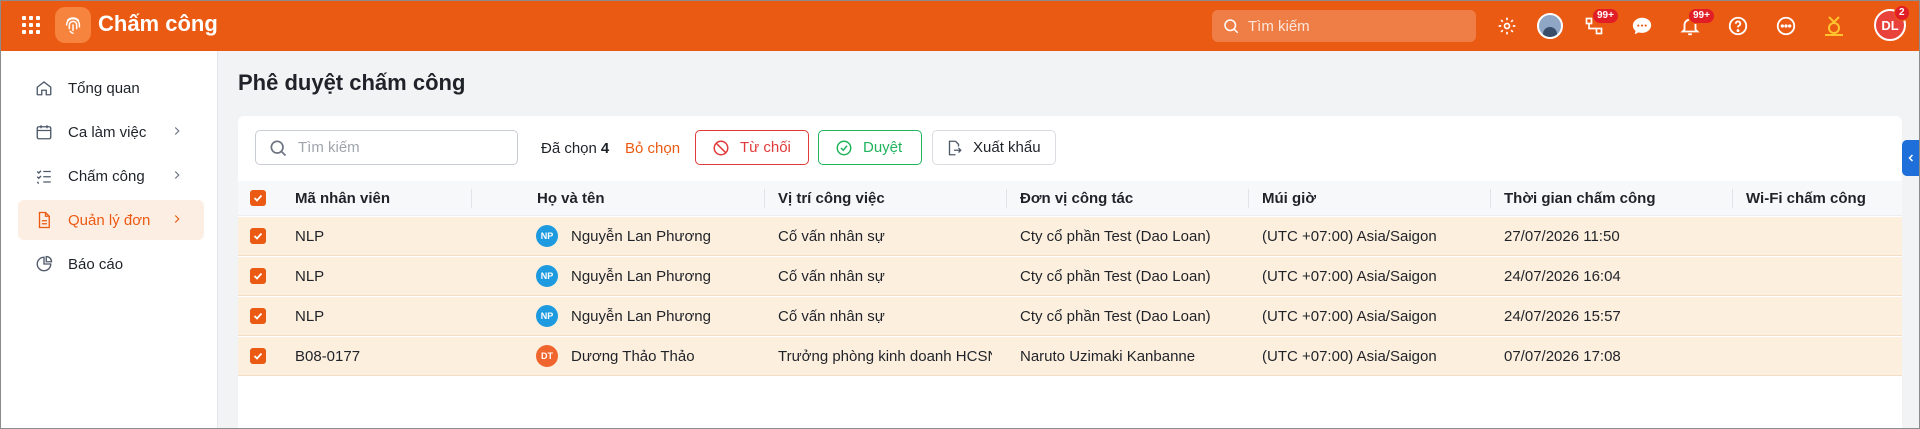 The image size is (1920, 429). What do you see at coordinates (310, 316) in the screenshot?
I see `cell-code: NLP` at bounding box center [310, 316].